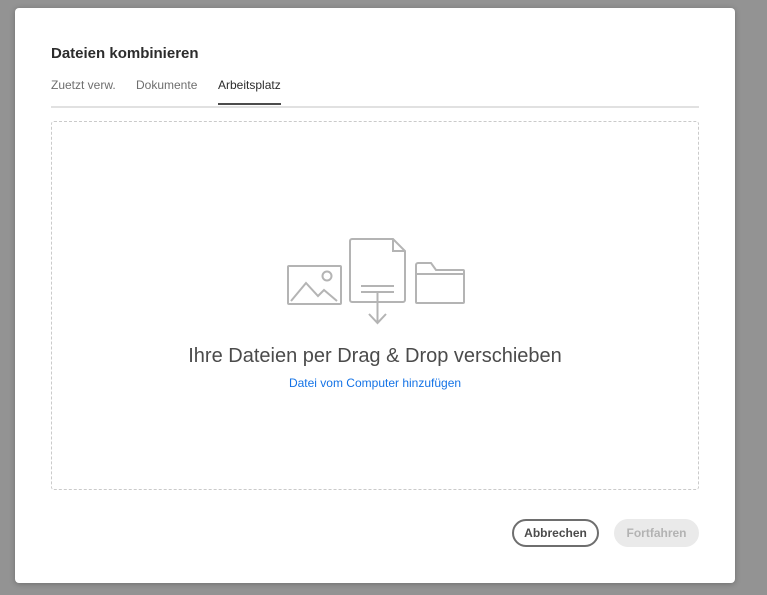  What do you see at coordinates (166, 89) in the screenshot?
I see `tab-documents: Dokumente` at bounding box center [166, 89].